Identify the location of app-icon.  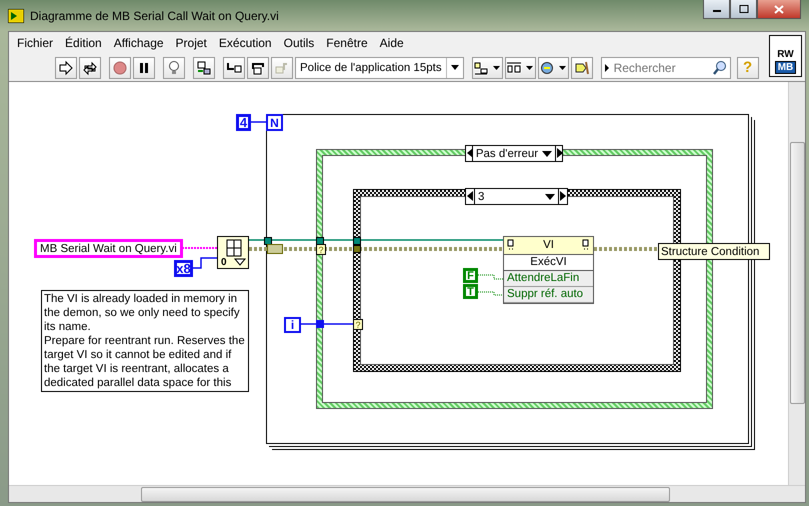
(16, 15).